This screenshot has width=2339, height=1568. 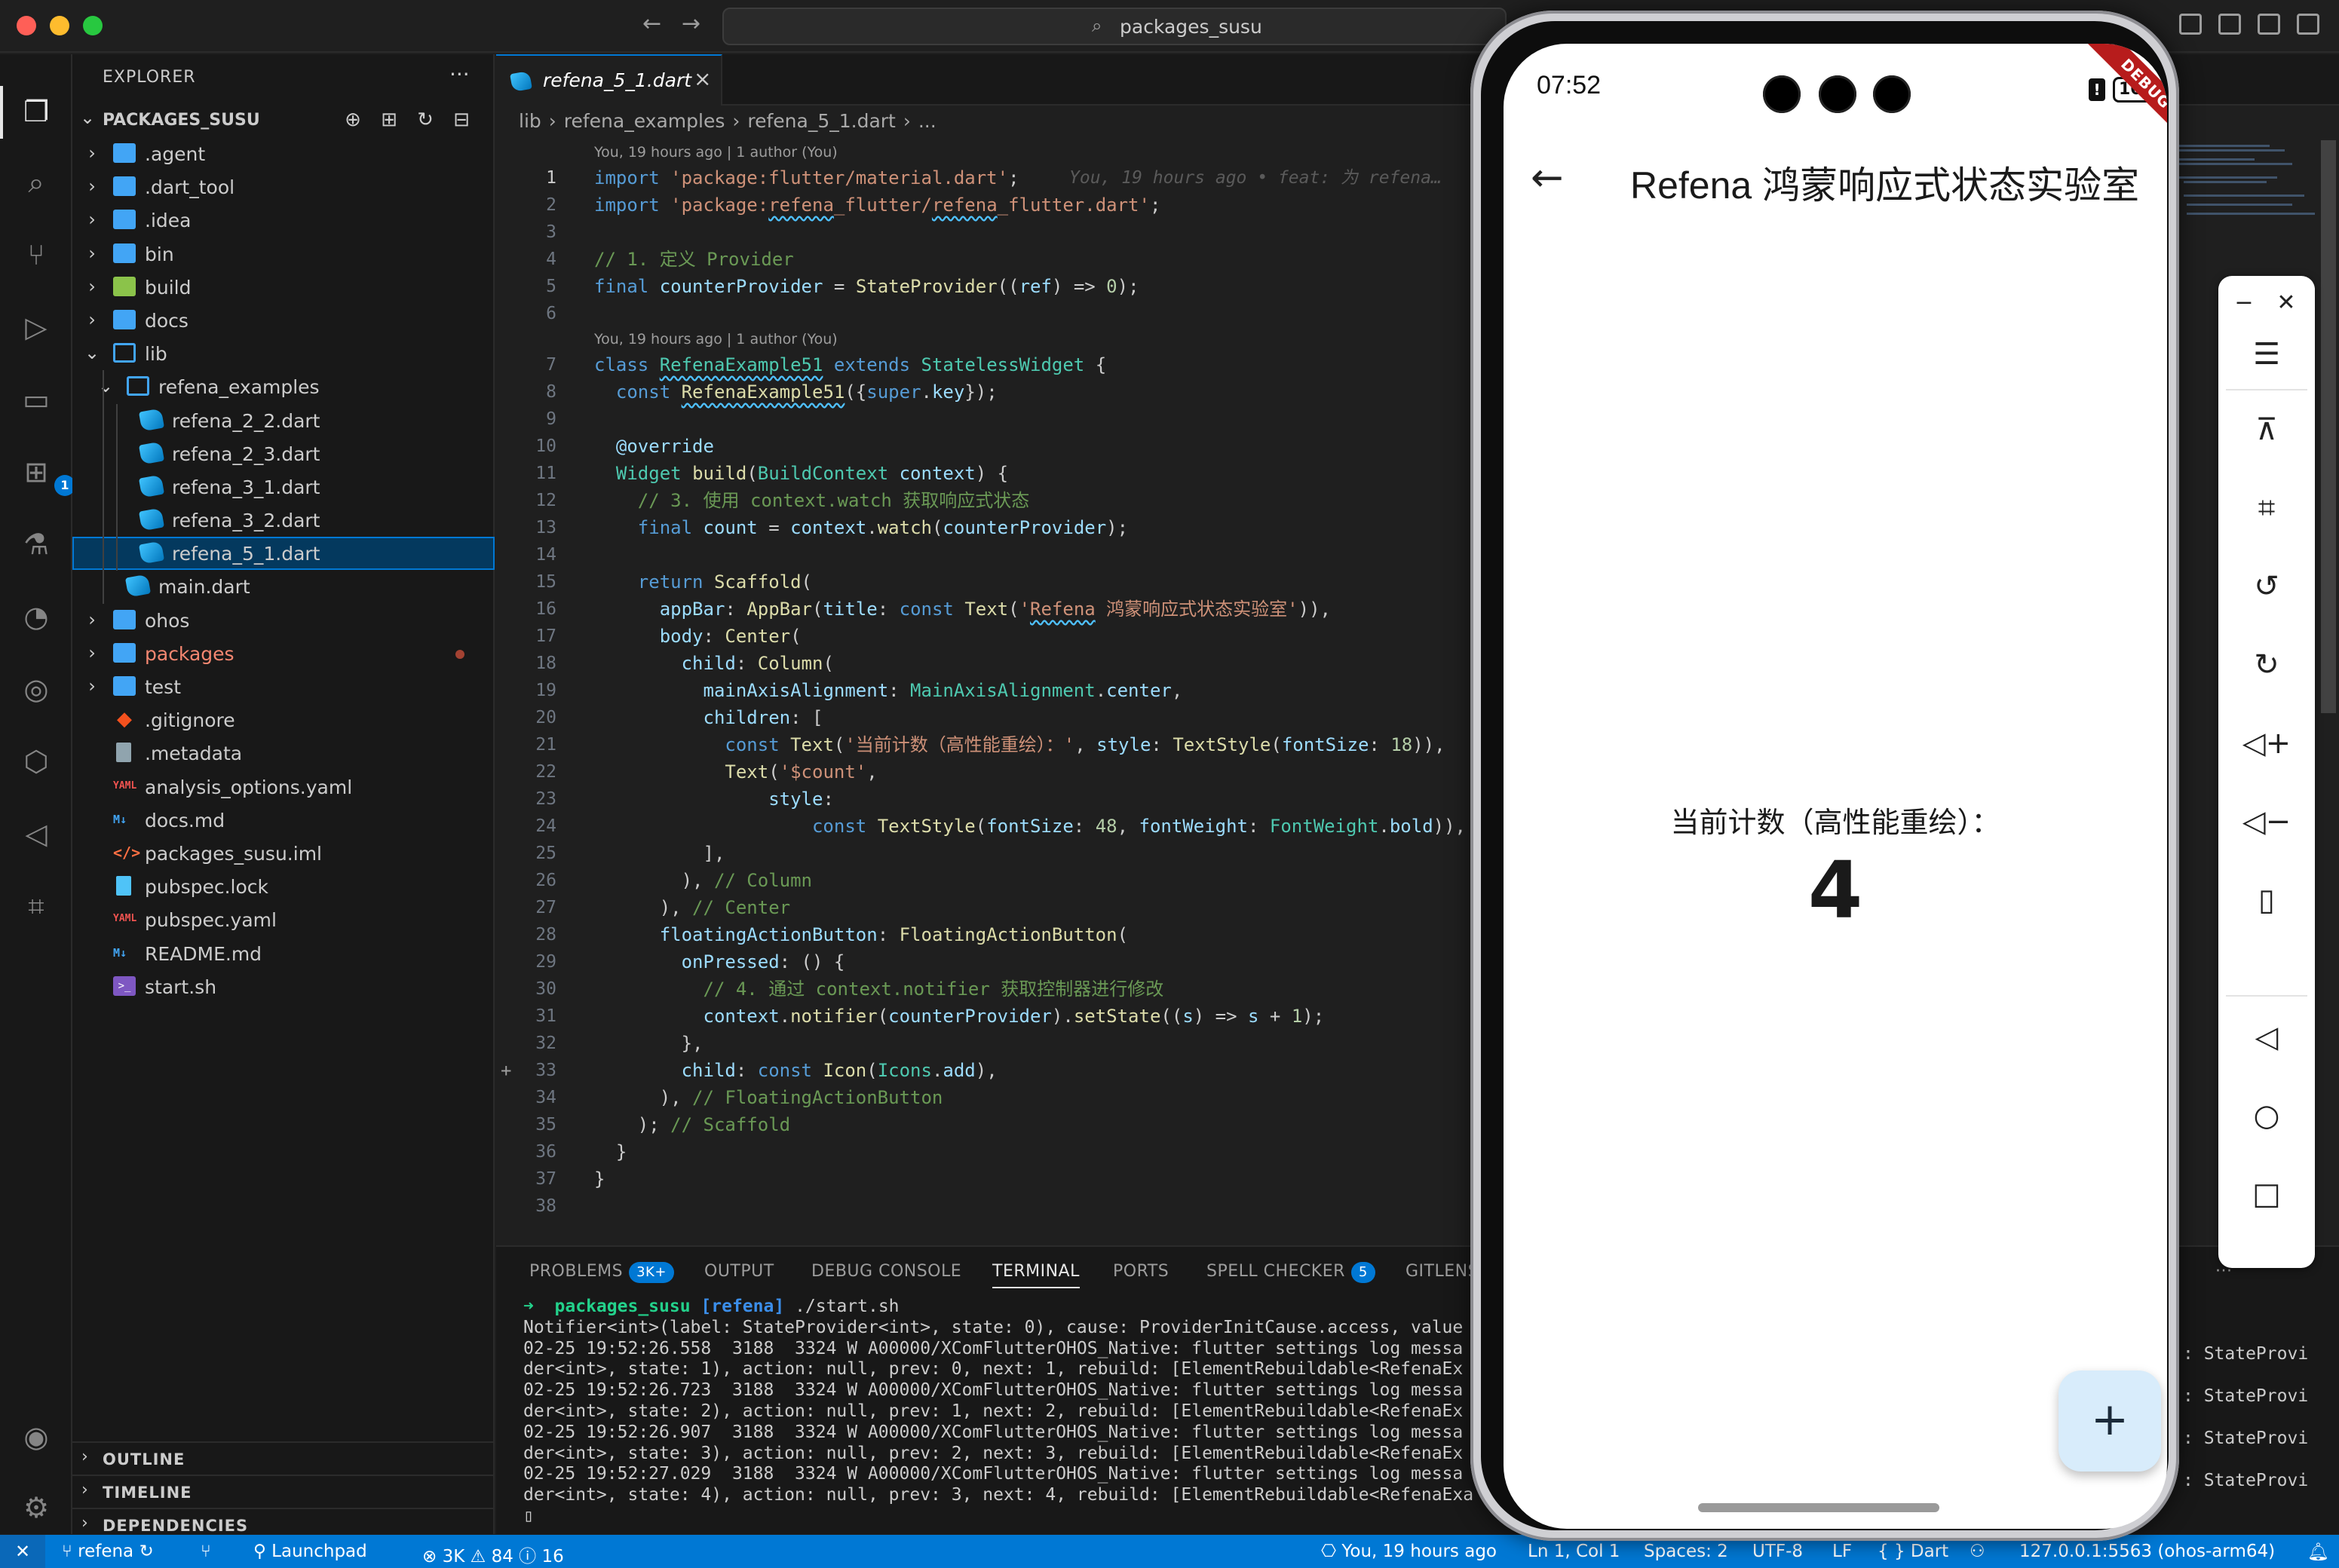 What do you see at coordinates (602, 1272) in the screenshot?
I see `panel-tab-problems: PROBLEMS 3K+` at bounding box center [602, 1272].